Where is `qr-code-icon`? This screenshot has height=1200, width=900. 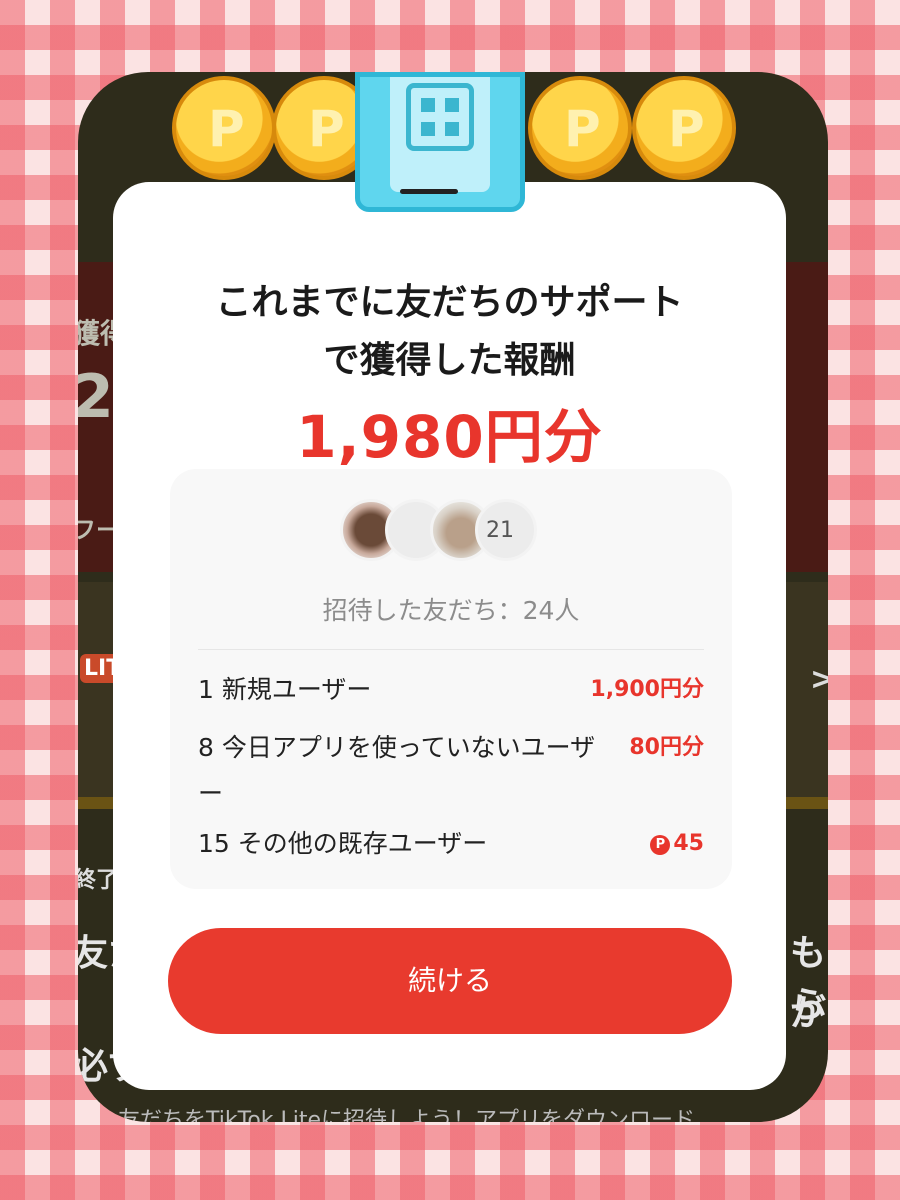 qr-code-icon is located at coordinates (440, 117).